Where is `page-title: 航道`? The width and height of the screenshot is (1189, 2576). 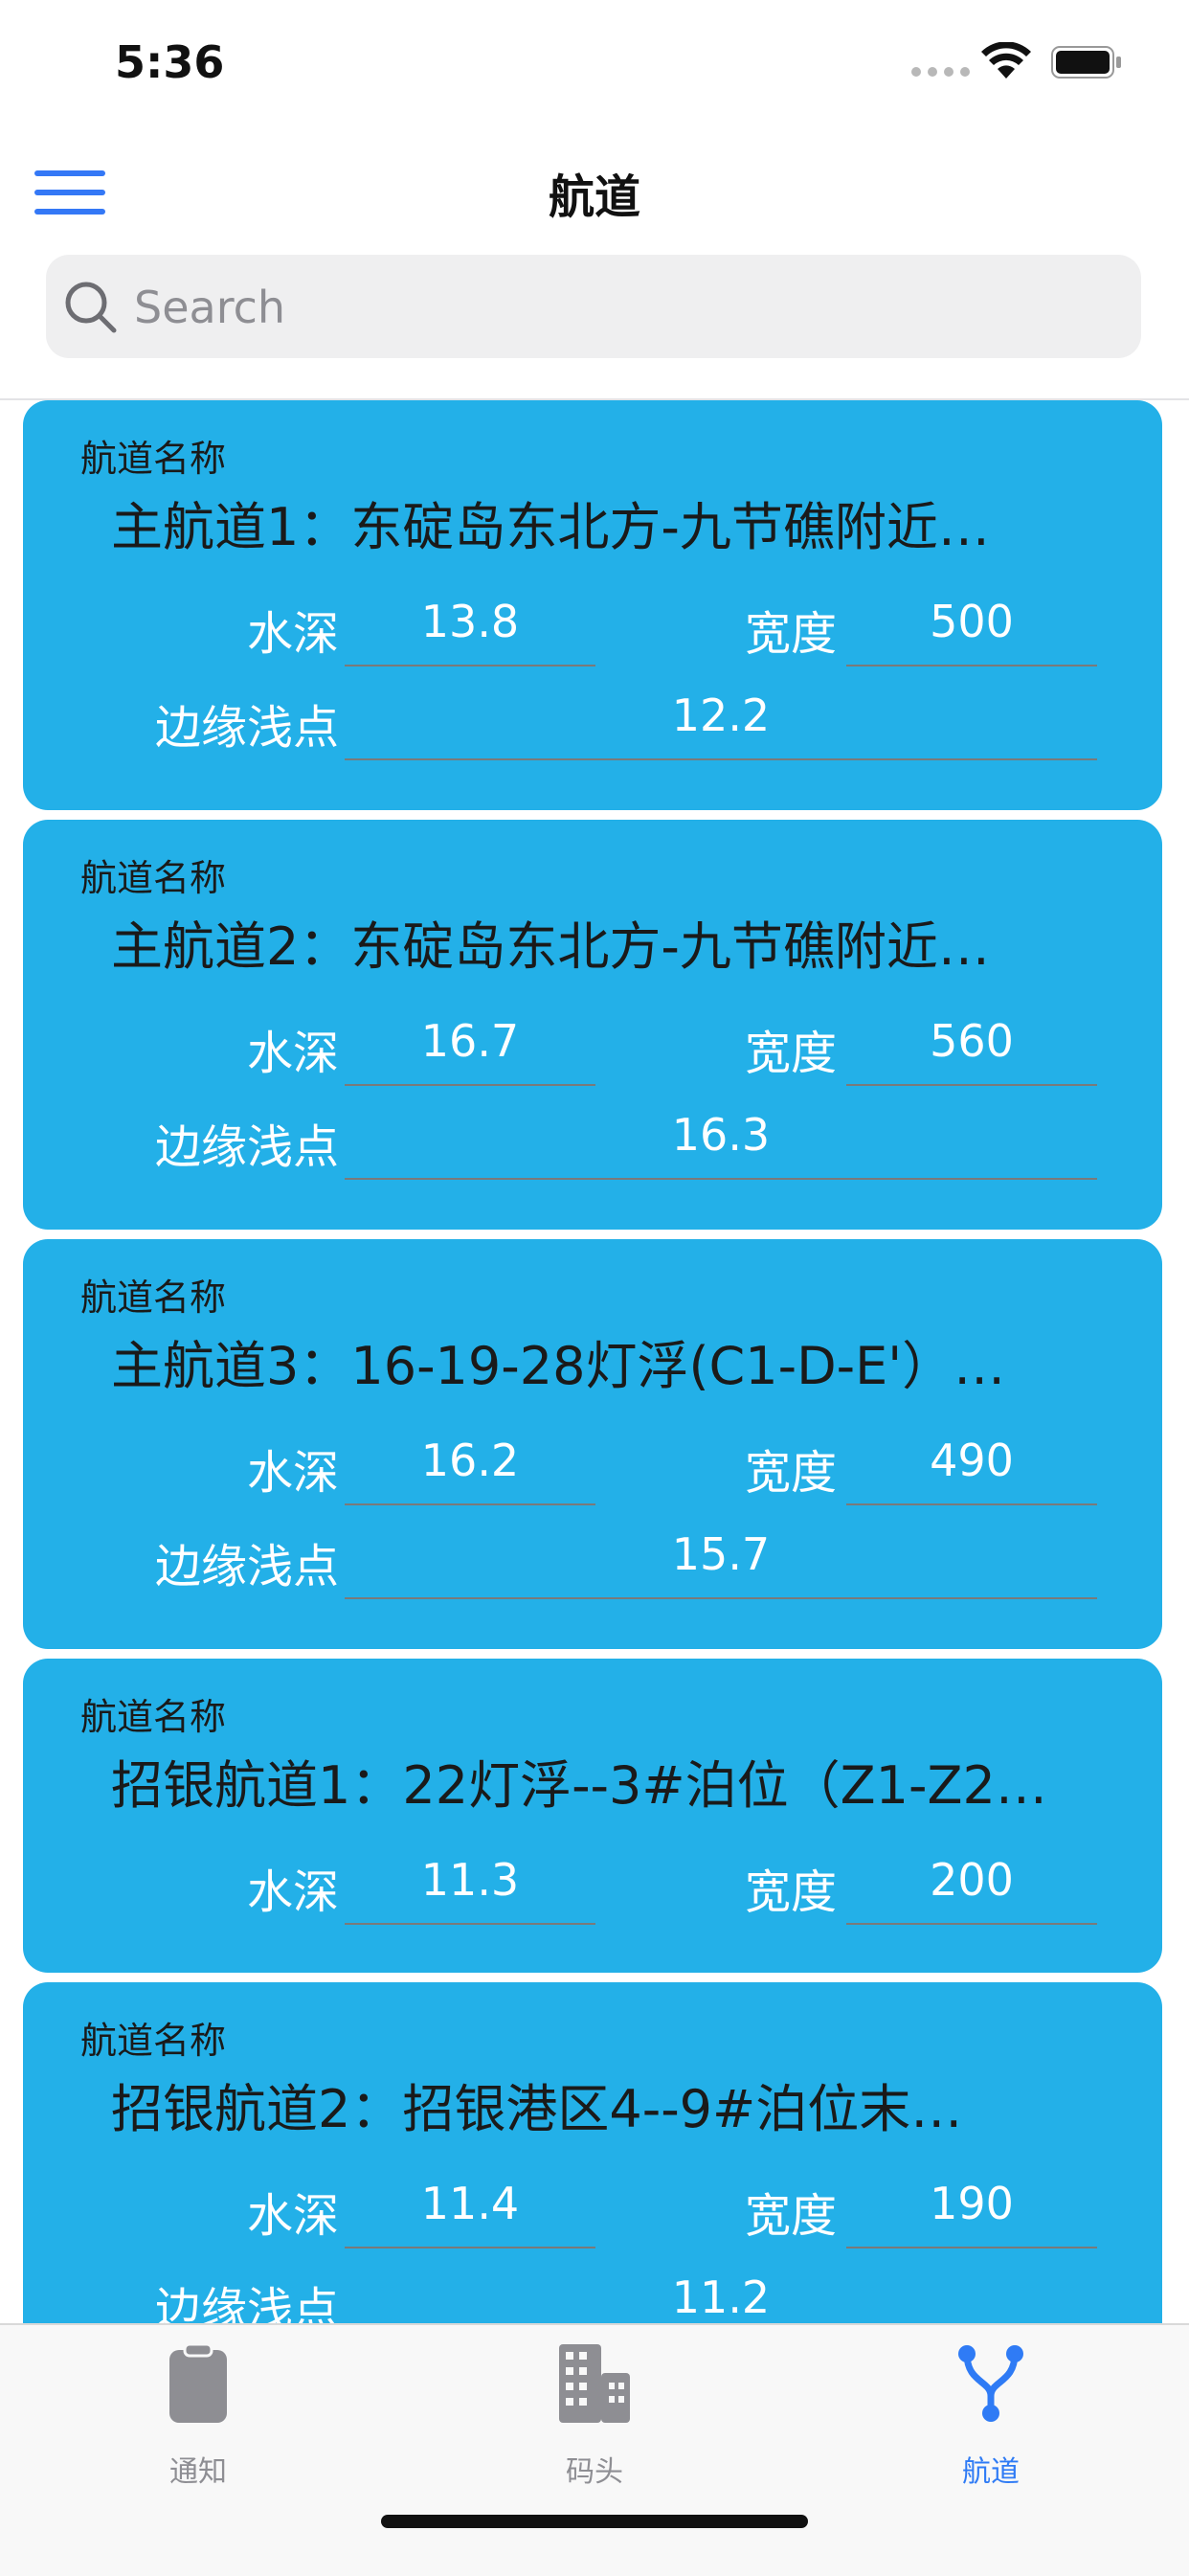
page-title: 航道 is located at coordinates (594, 197).